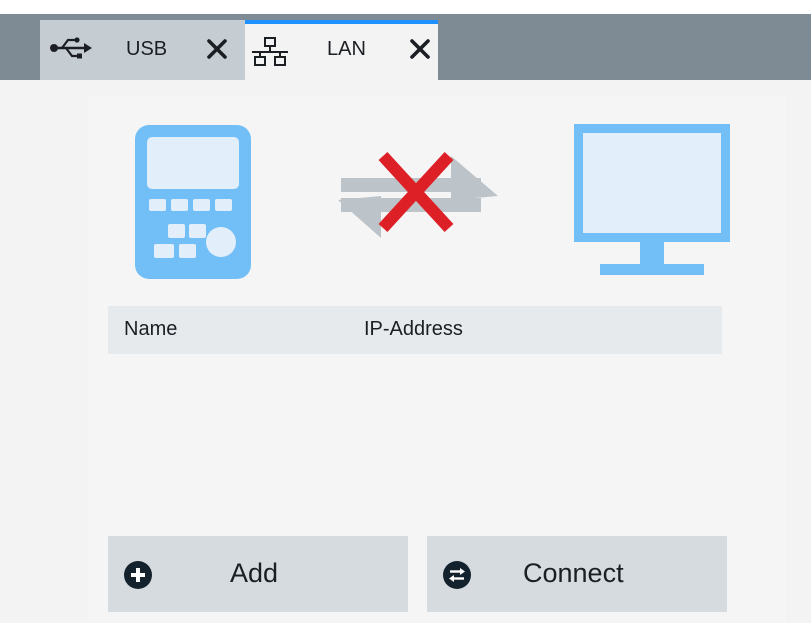 The image size is (811, 623). What do you see at coordinates (270, 52) in the screenshot?
I see `network-icon` at bounding box center [270, 52].